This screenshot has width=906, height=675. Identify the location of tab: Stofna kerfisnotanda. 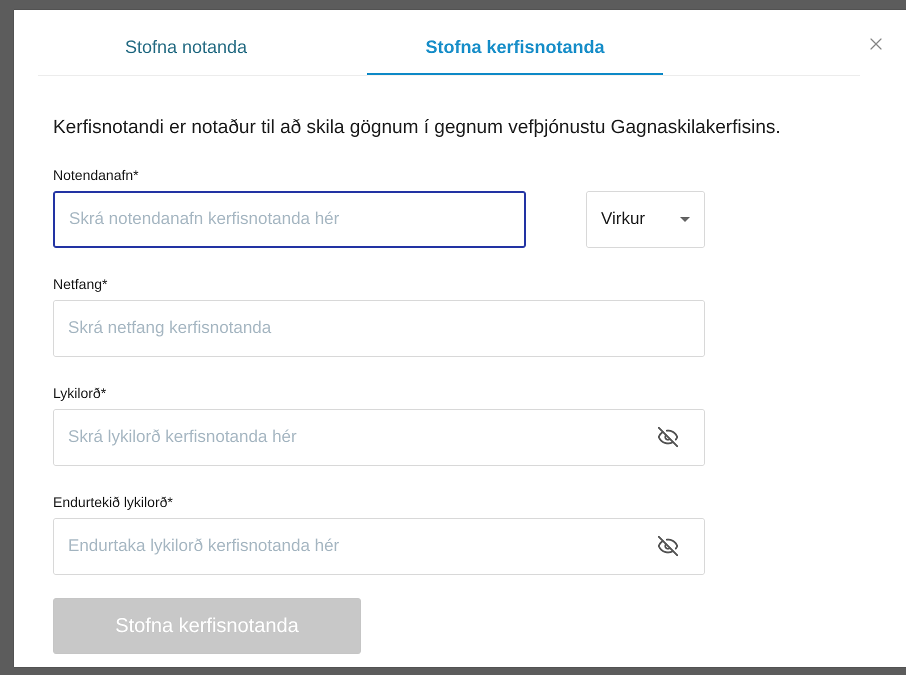
(515, 54).